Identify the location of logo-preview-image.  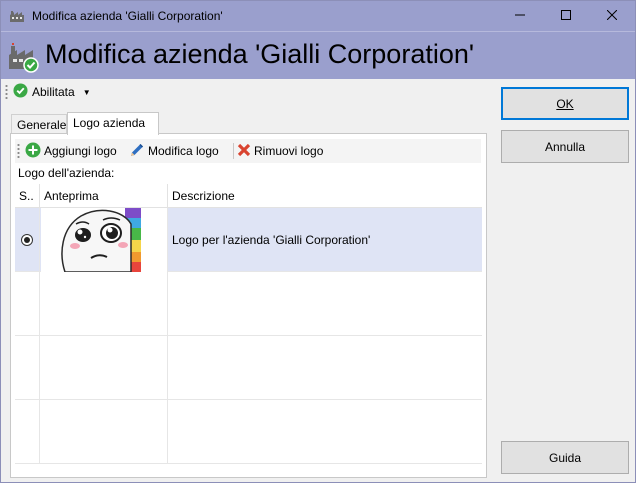
(104, 240).